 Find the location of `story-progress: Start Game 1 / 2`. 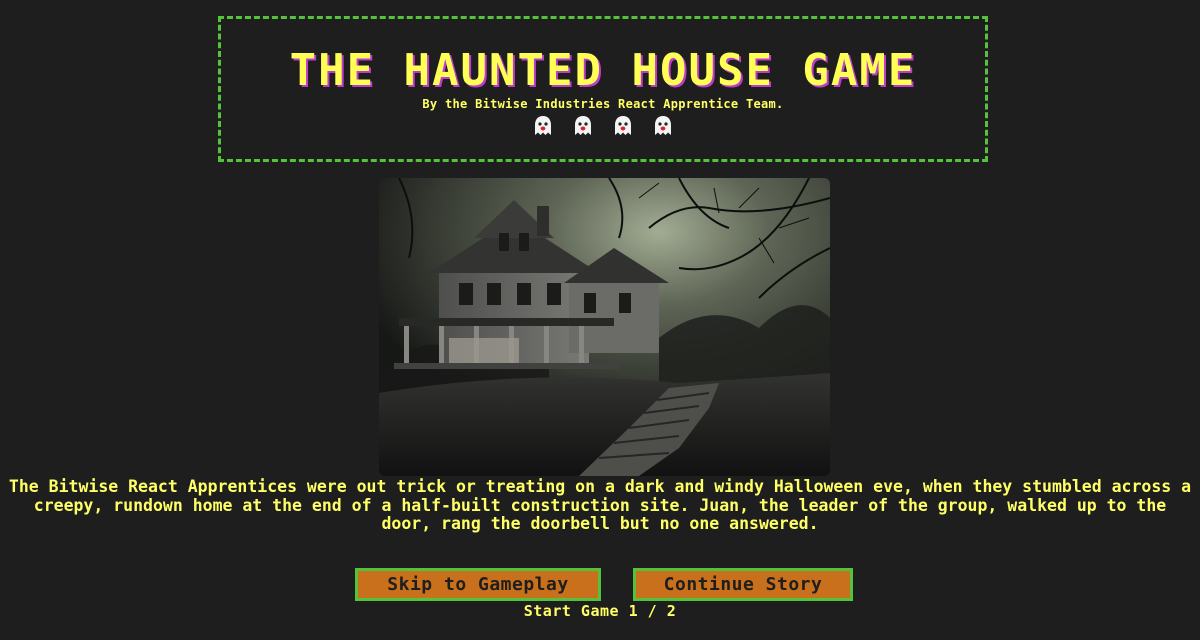

story-progress: Start Game 1 / 2 is located at coordinates (600, 611).